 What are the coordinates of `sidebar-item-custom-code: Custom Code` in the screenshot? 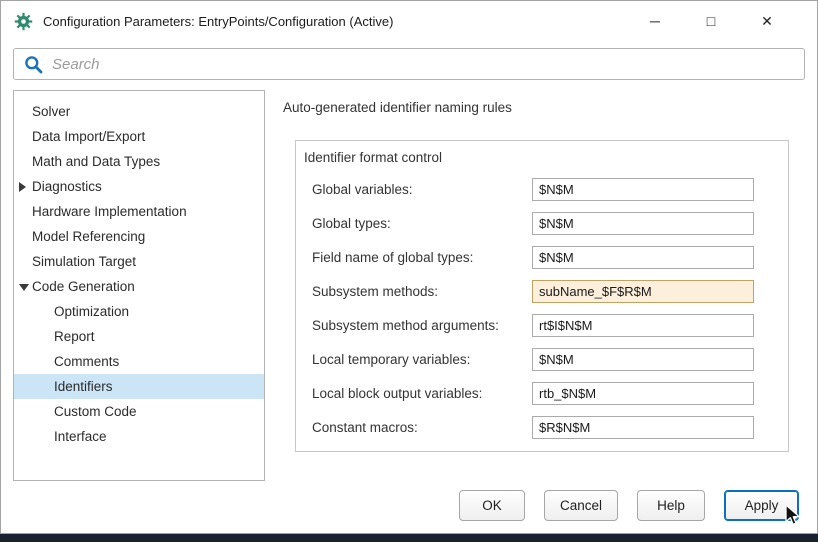 It's located at (139, 411).